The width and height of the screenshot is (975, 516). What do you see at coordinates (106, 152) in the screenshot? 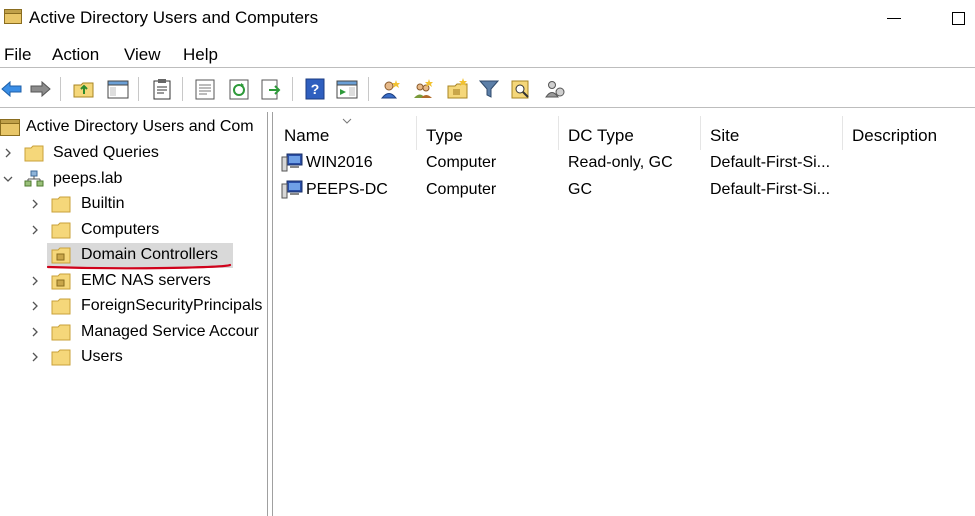
I see `tree-item-label: Saved Queries` at bounding box center [106, 152].